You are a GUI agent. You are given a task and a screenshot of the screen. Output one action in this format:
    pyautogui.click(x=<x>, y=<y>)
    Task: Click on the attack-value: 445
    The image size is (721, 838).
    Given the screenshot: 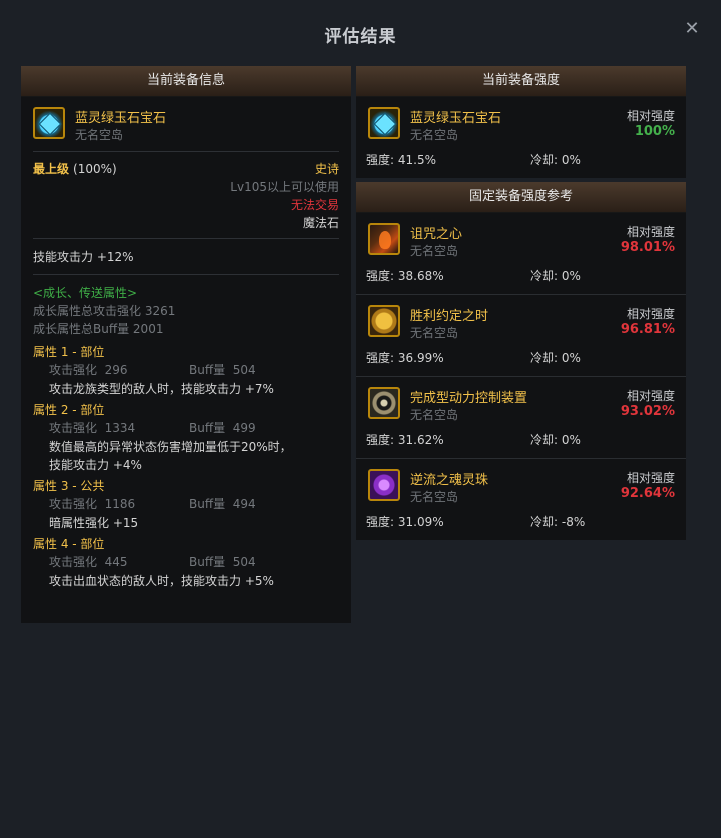 What is the action you would take?
    pyautogui.click(x=116, y=562)
    